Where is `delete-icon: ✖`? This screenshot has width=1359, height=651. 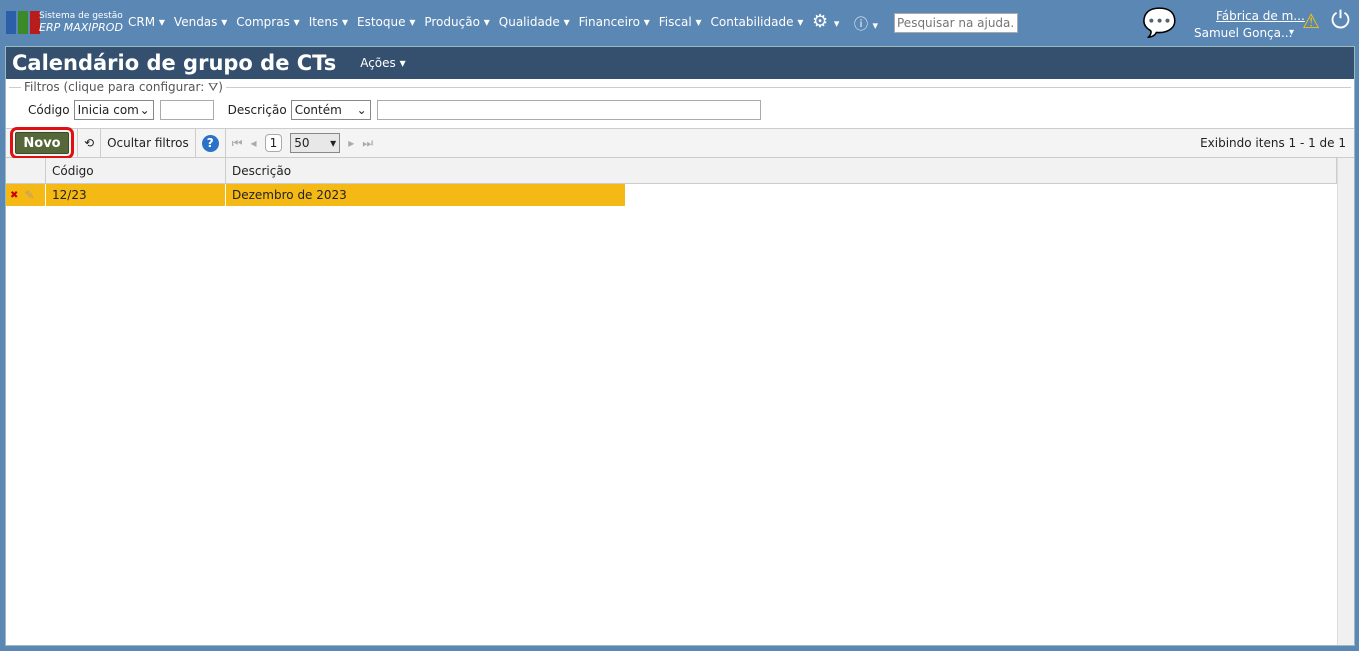
delete-icon: ✖ is located at coordinates (14, 195).